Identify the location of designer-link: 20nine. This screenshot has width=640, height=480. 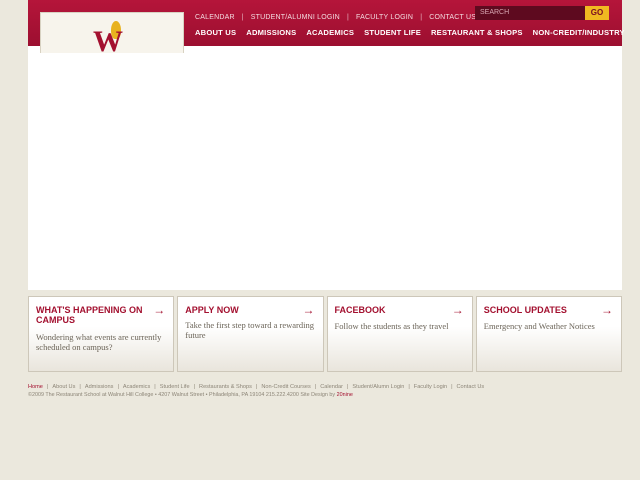
(345, 395).